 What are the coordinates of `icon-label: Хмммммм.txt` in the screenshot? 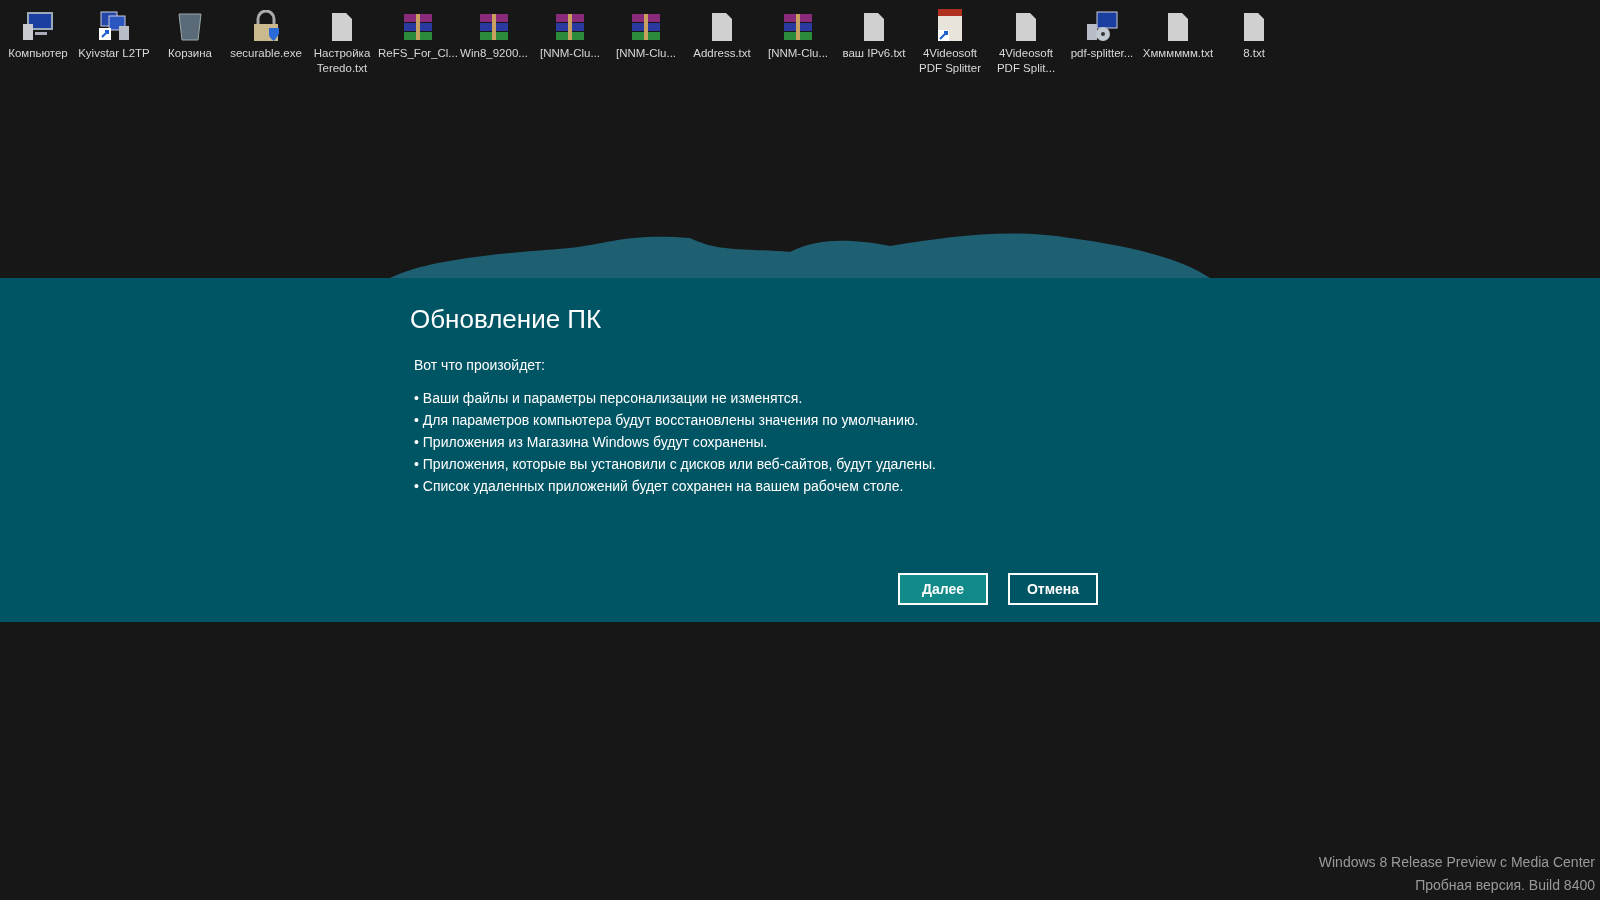 It's located at (1178, 53).